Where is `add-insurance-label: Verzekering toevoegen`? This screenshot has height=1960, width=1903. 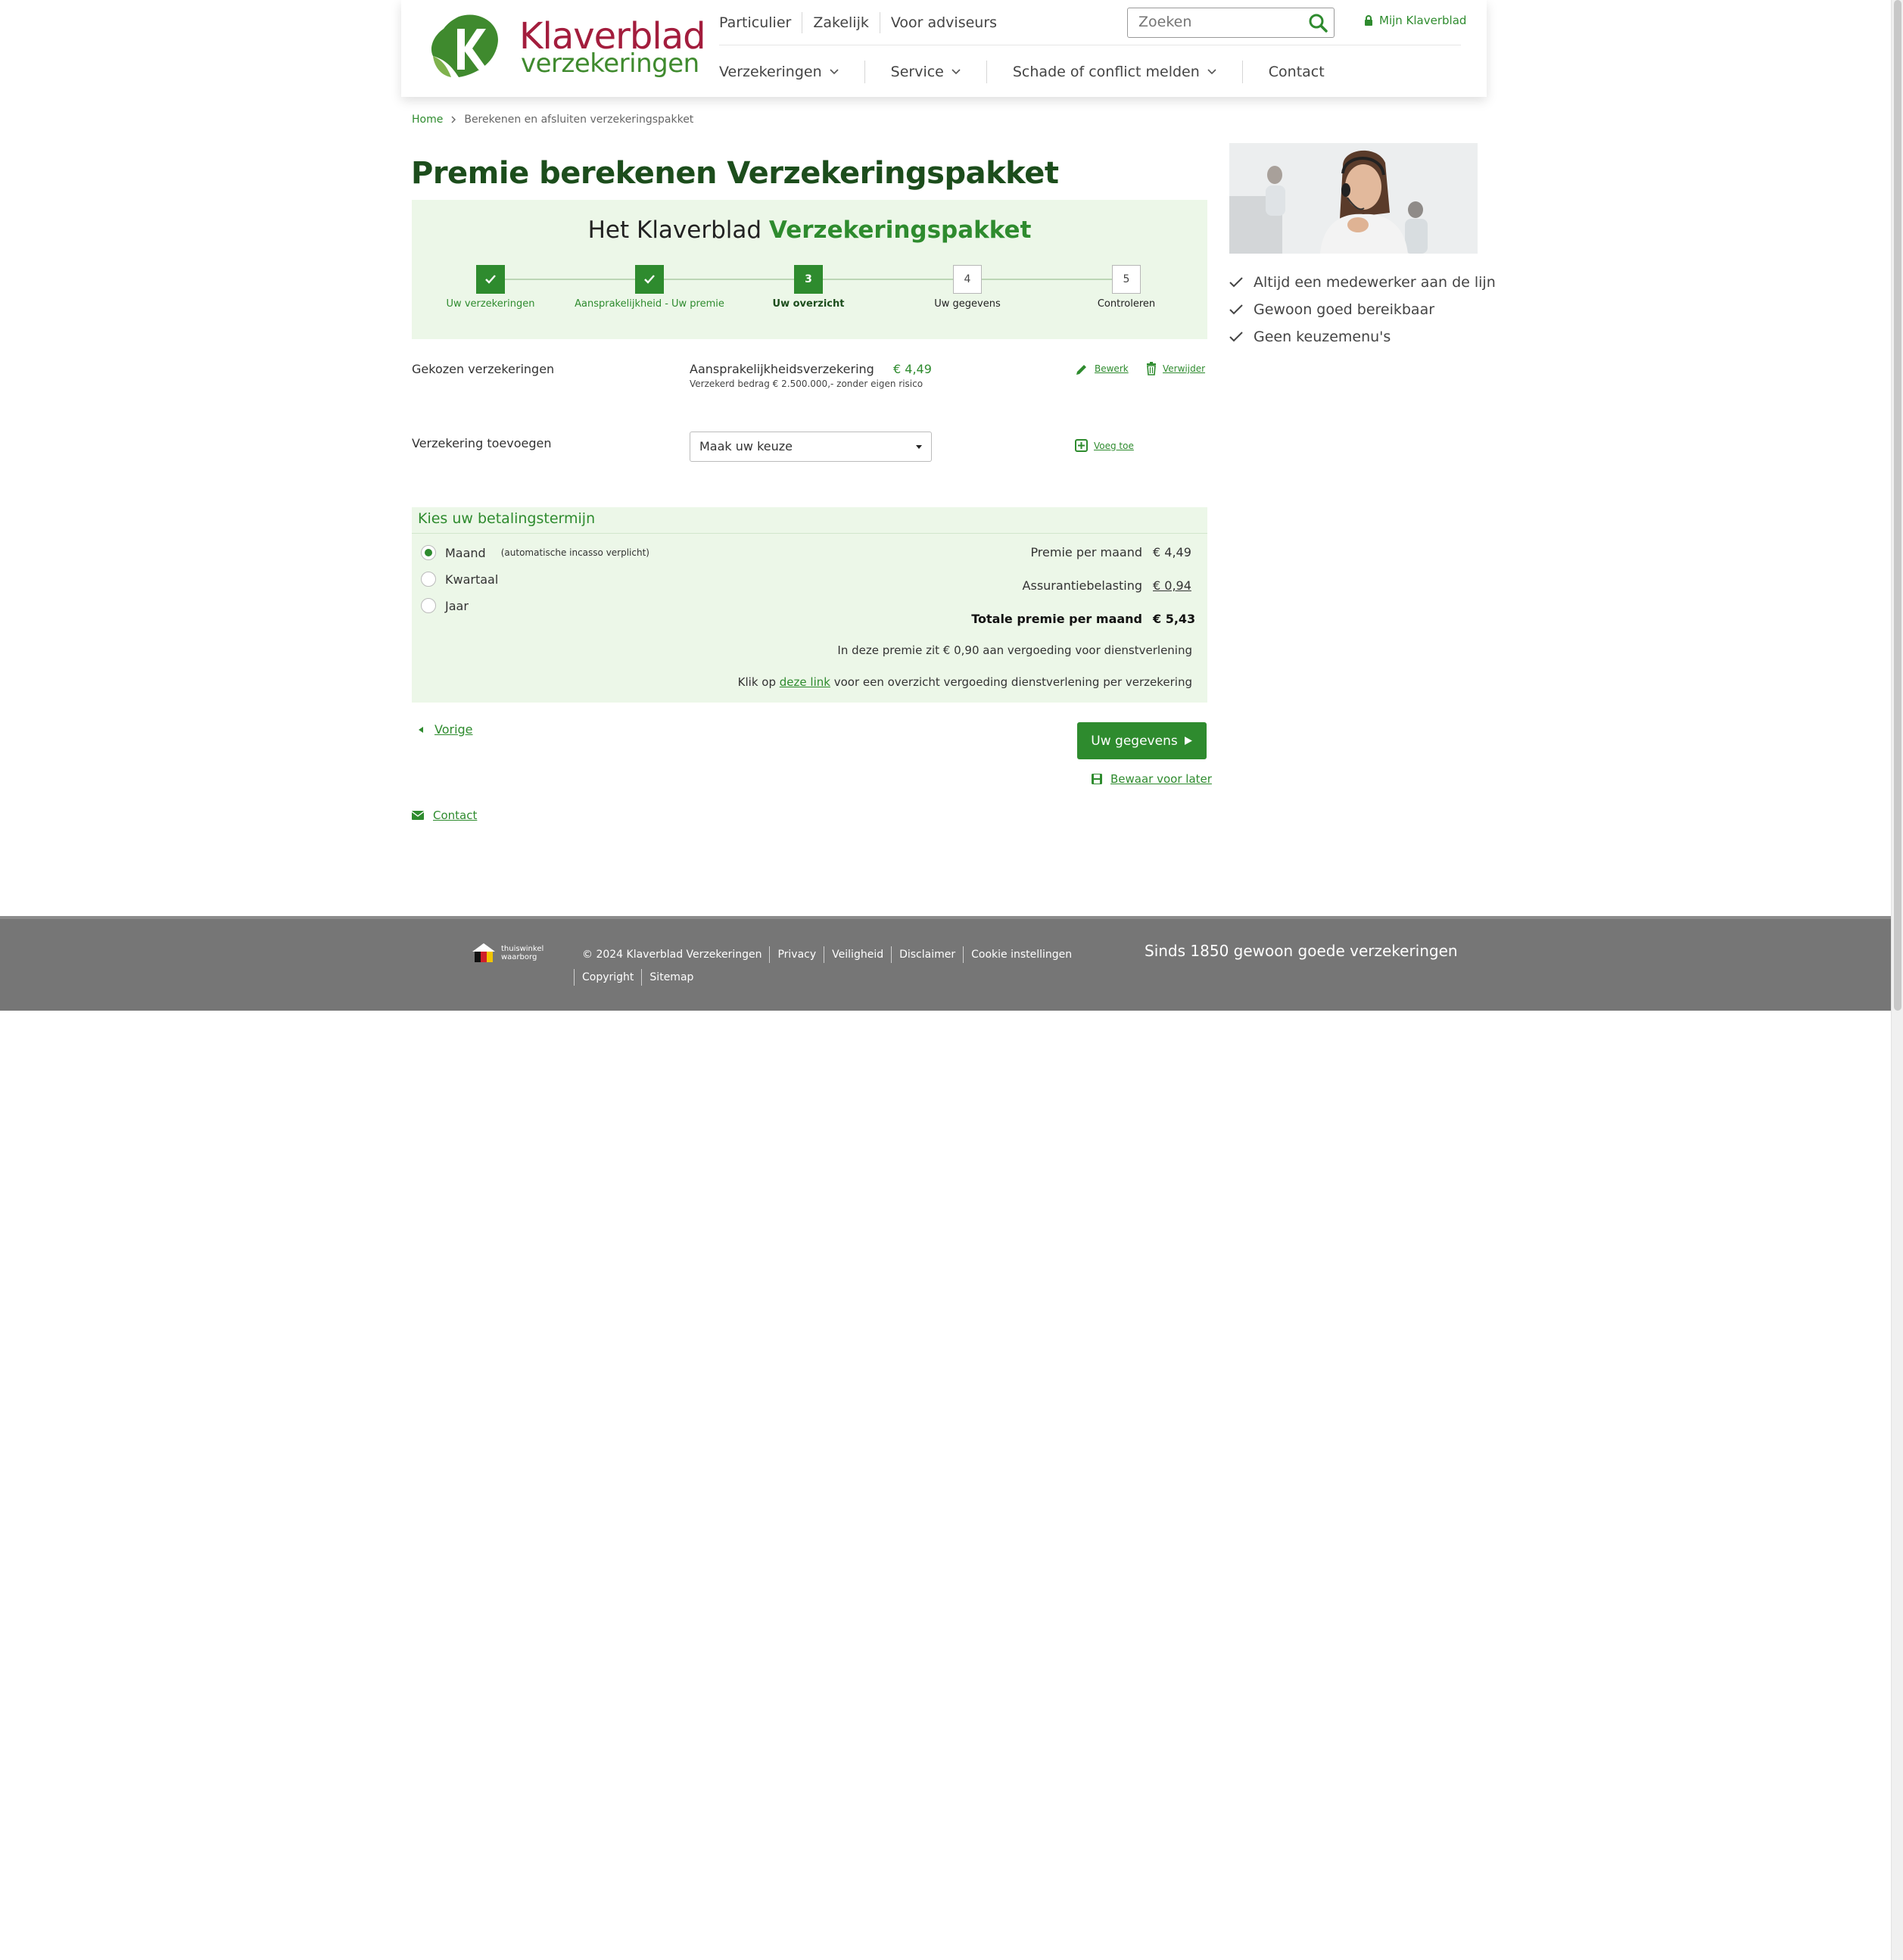 add-insurance-label: Verzekering toevoegen is located at coordinates (482, 443).